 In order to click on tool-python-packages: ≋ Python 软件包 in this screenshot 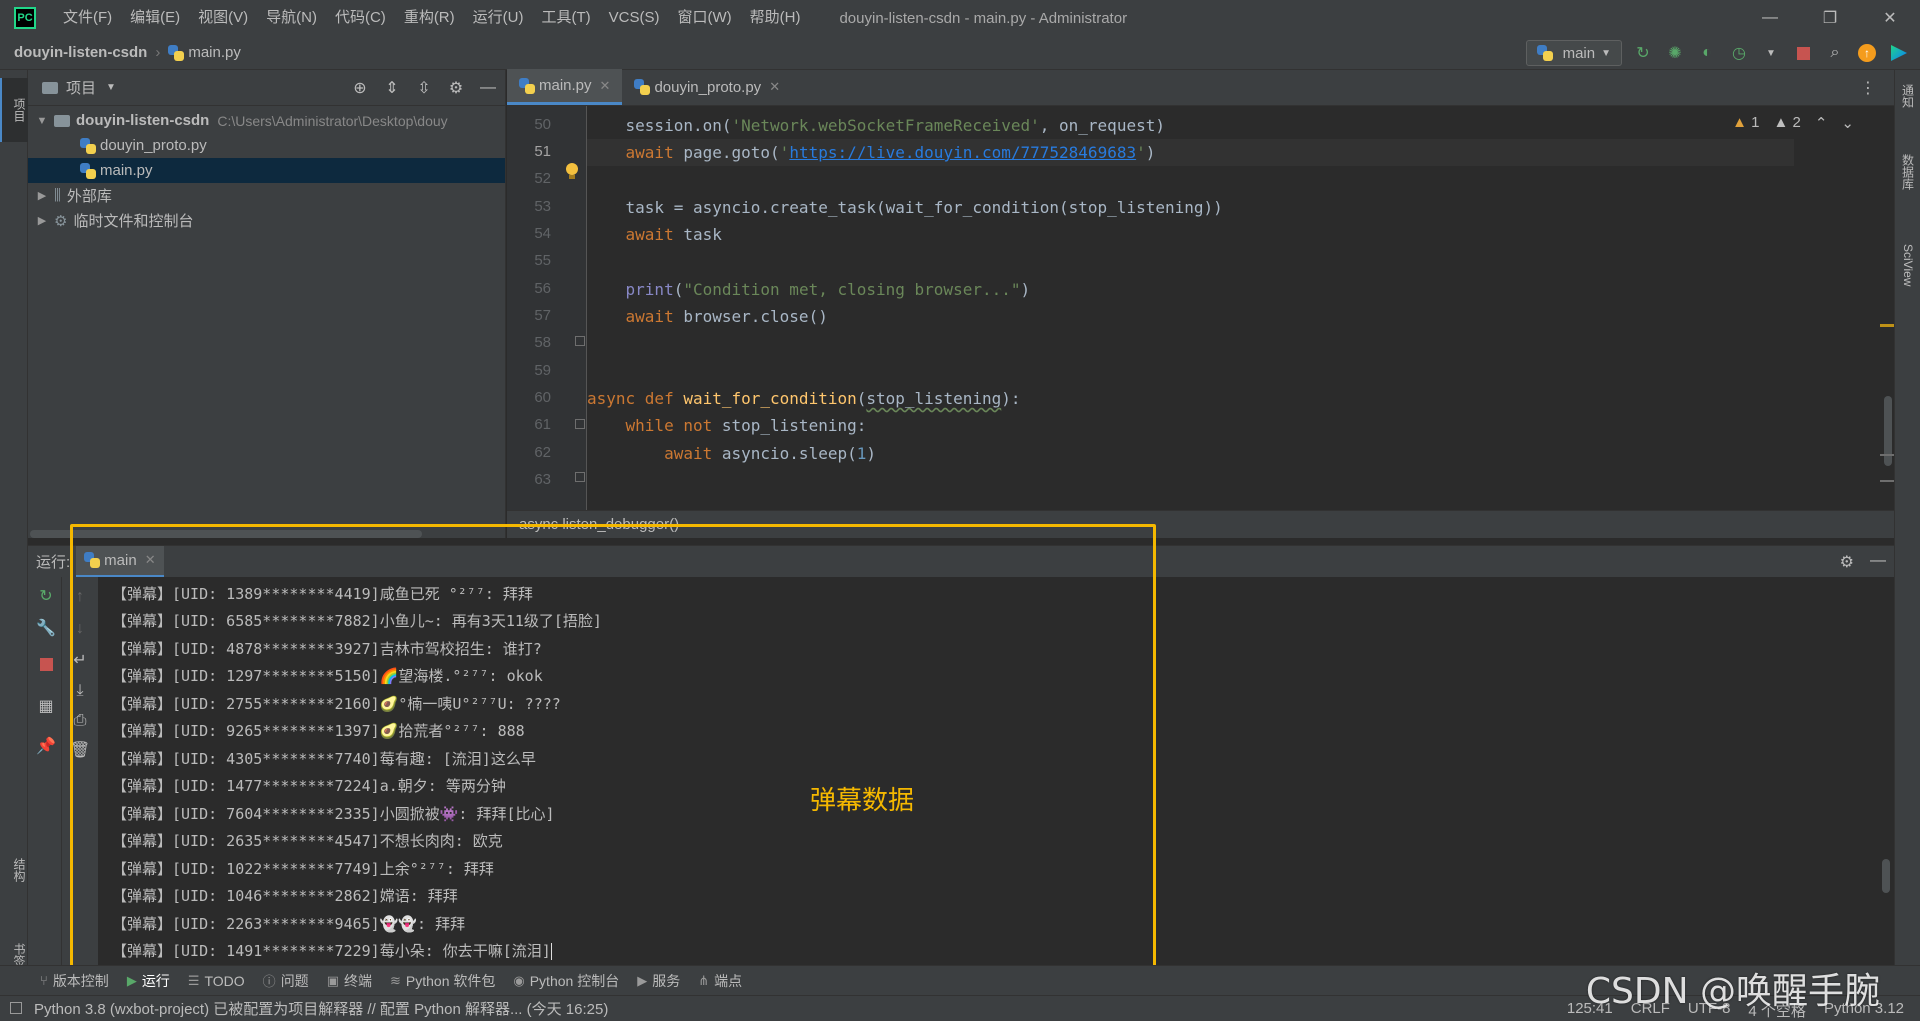, I will do `click(442, 981)`.